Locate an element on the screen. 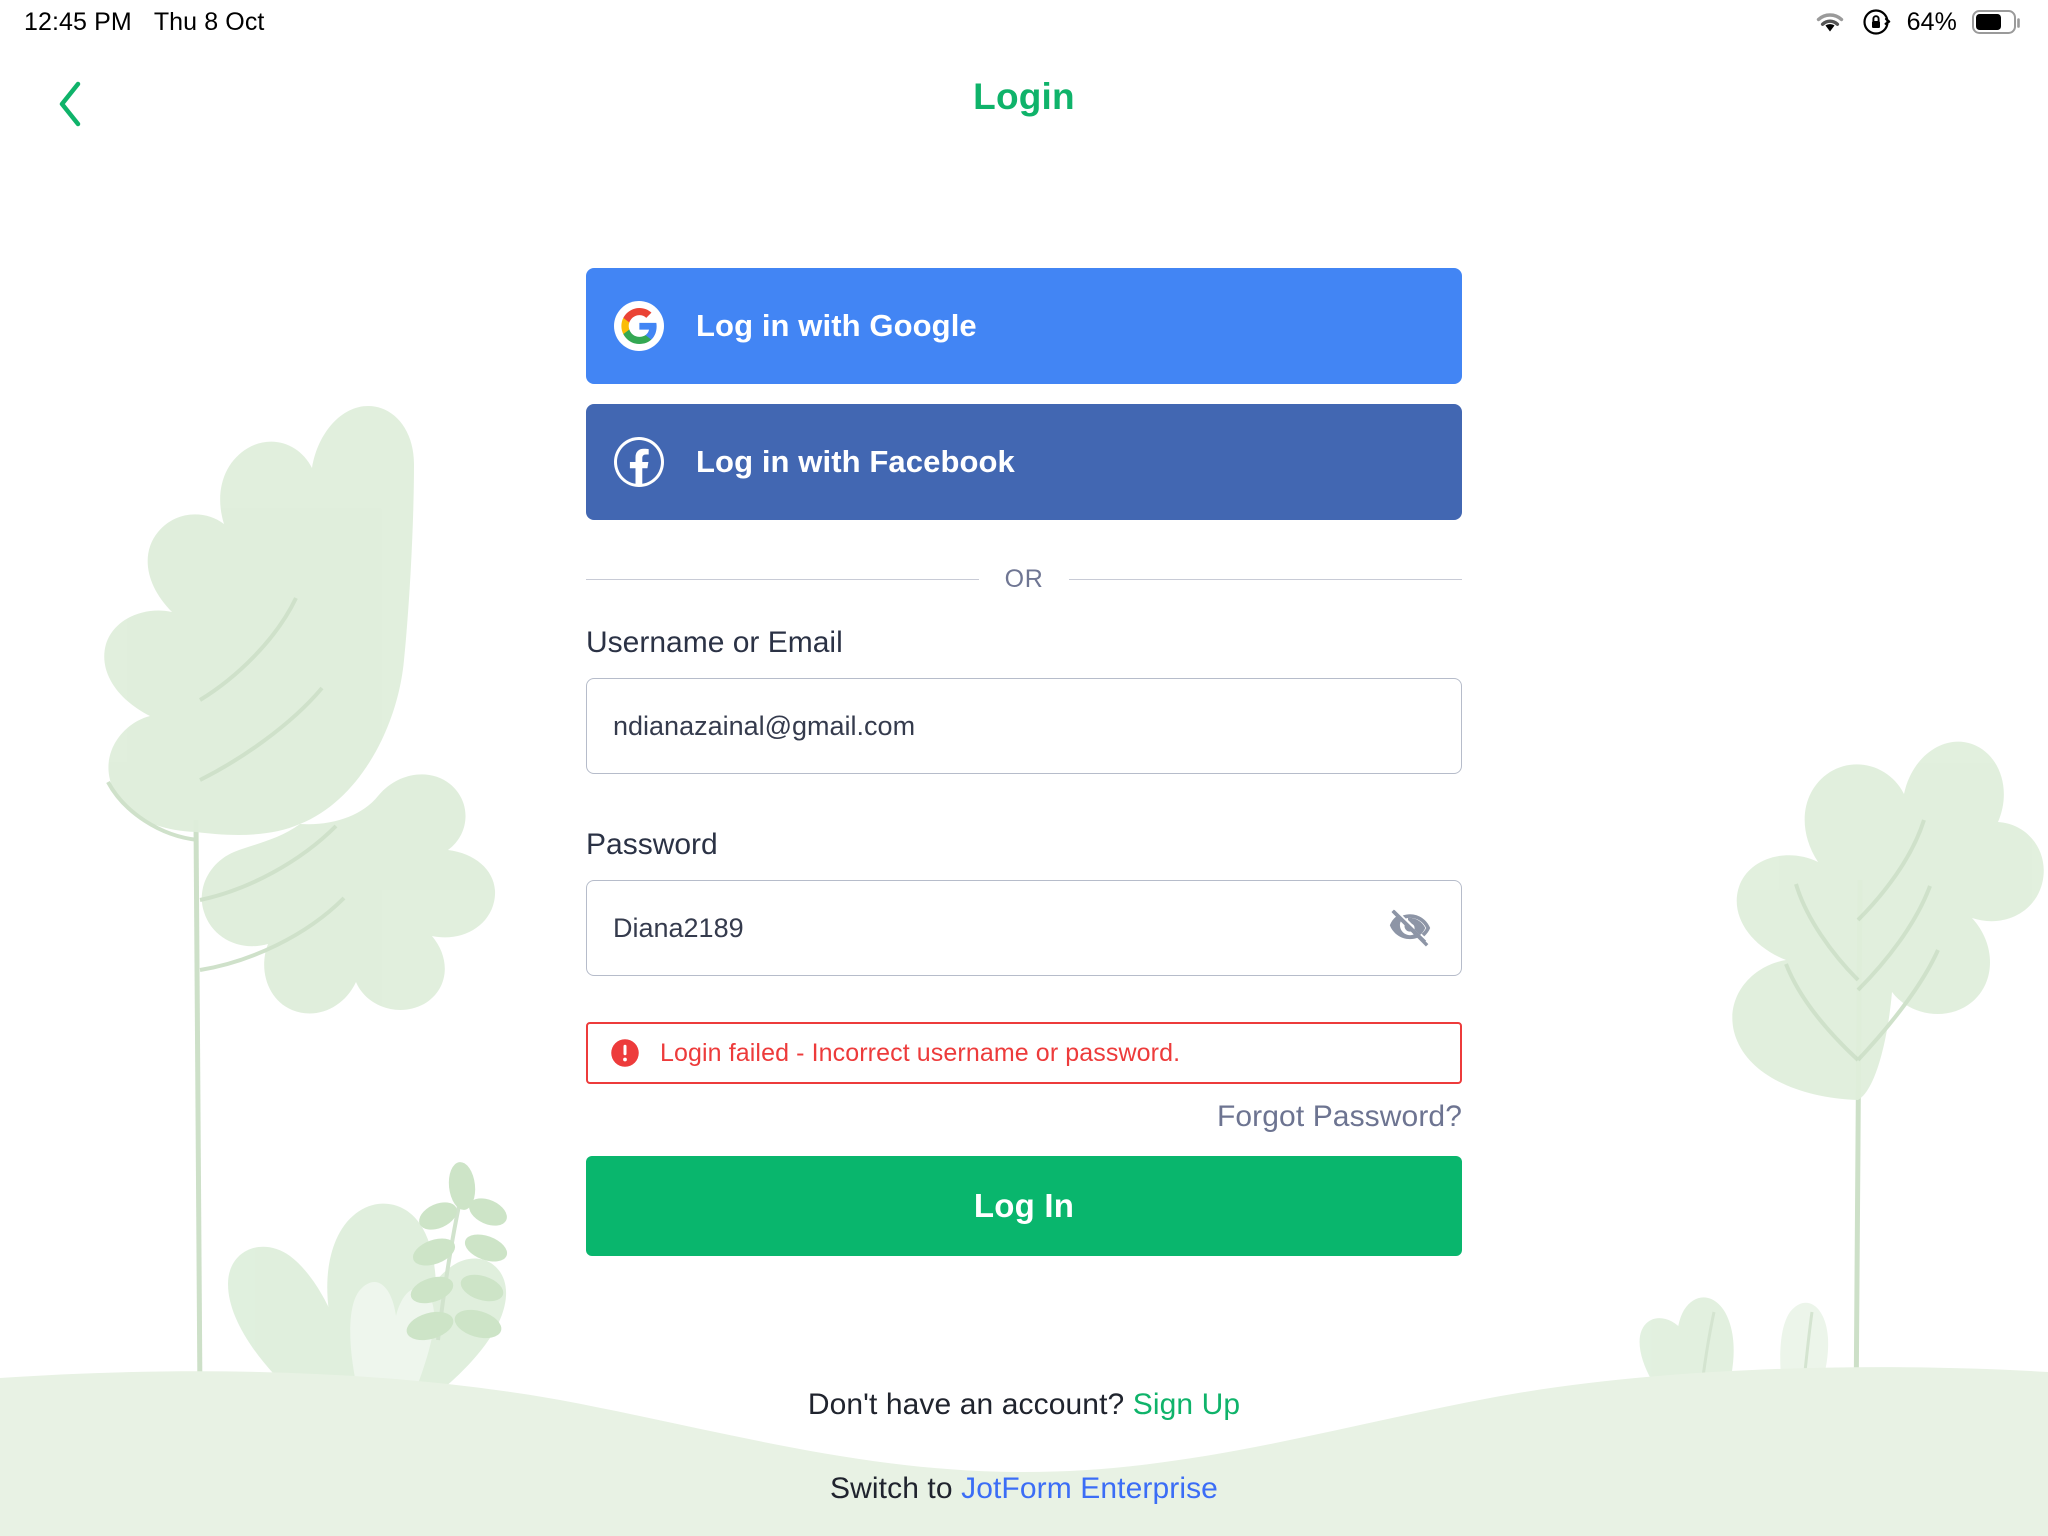 The width and height of the screenshot is (2048, 1536). enterprise-prompt-text: Switch to is located at coordinates (896, 1488).